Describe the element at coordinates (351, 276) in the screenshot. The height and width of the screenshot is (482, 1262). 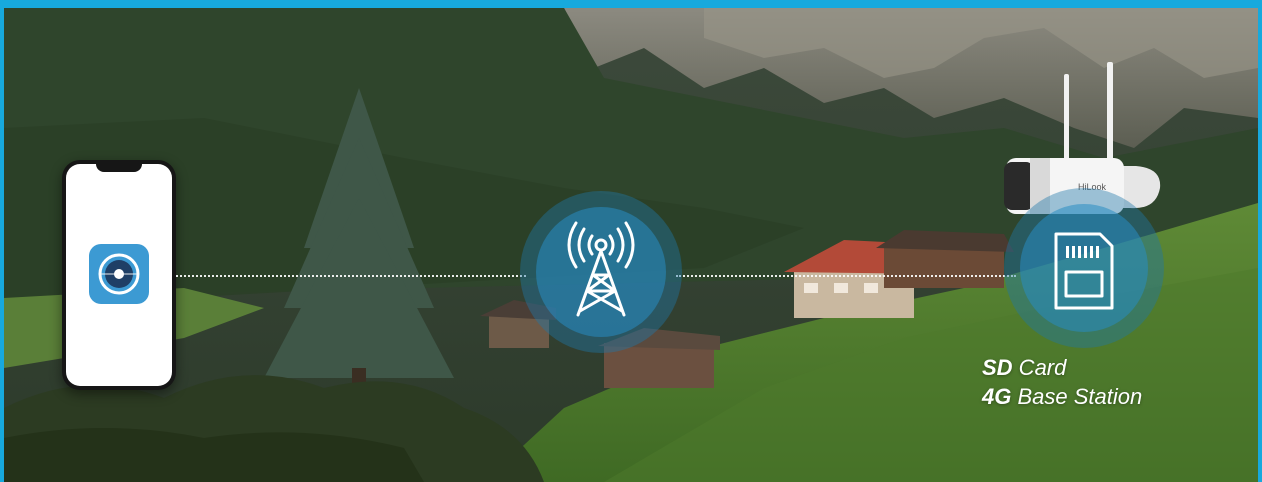
I see `connection-line-phone-tower` at that location.